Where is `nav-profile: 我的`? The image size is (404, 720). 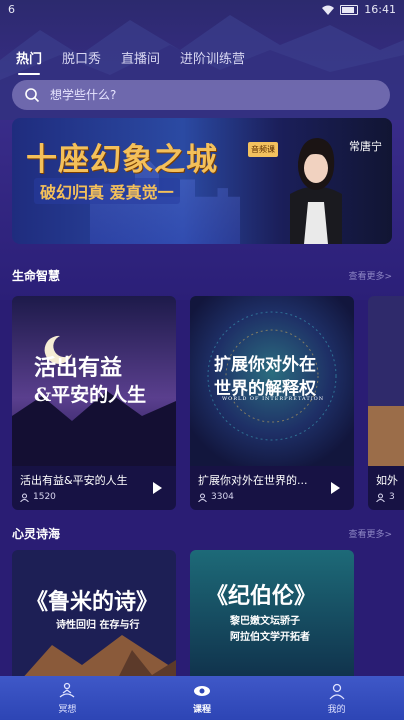
nav-profile: 我的 is located at coordinates (337, 698).